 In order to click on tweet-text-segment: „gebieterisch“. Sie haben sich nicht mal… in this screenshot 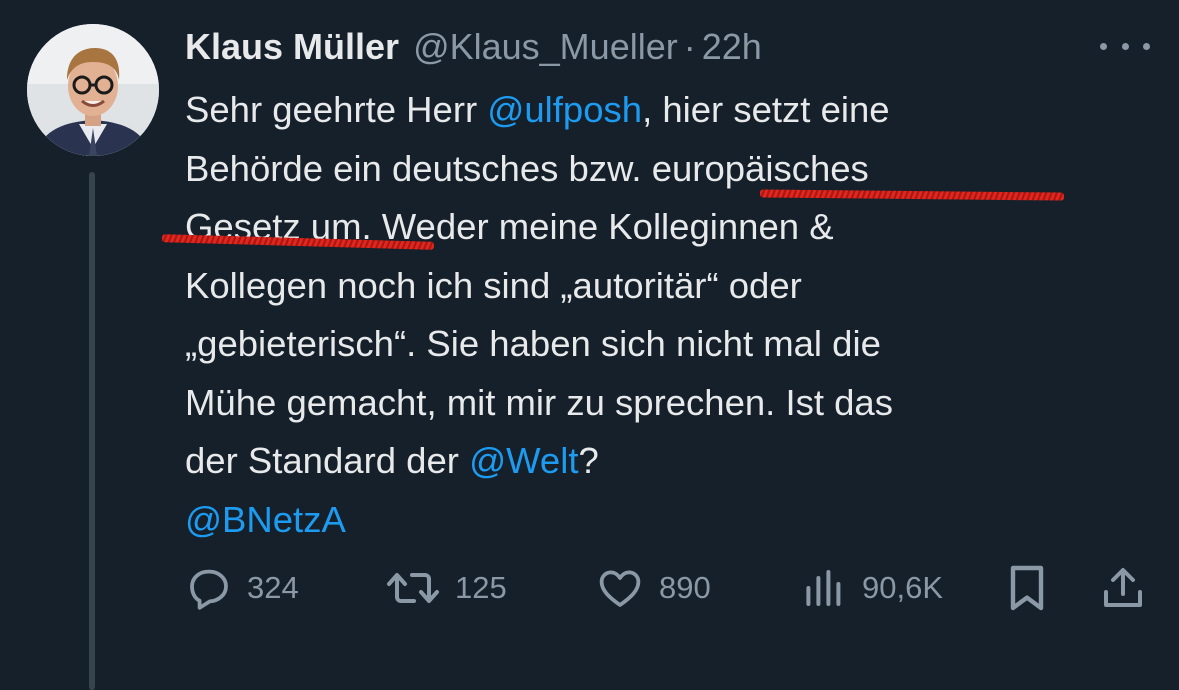, I will do `click(533, 343)`.